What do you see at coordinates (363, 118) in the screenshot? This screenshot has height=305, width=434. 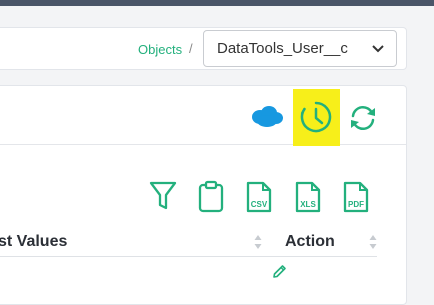 I see `refresh-icon` at bounding box center [363, 118].